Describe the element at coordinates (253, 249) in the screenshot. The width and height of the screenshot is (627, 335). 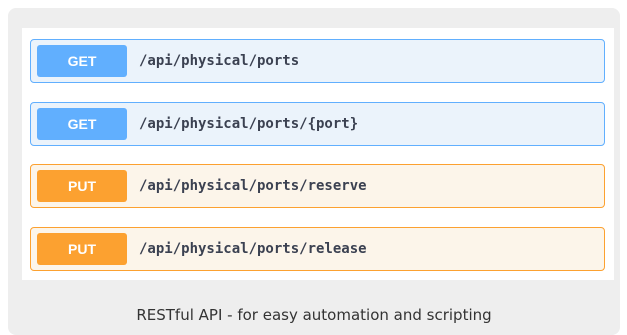
I see `endpoint-path: /api/physical/ports/release` at that location.